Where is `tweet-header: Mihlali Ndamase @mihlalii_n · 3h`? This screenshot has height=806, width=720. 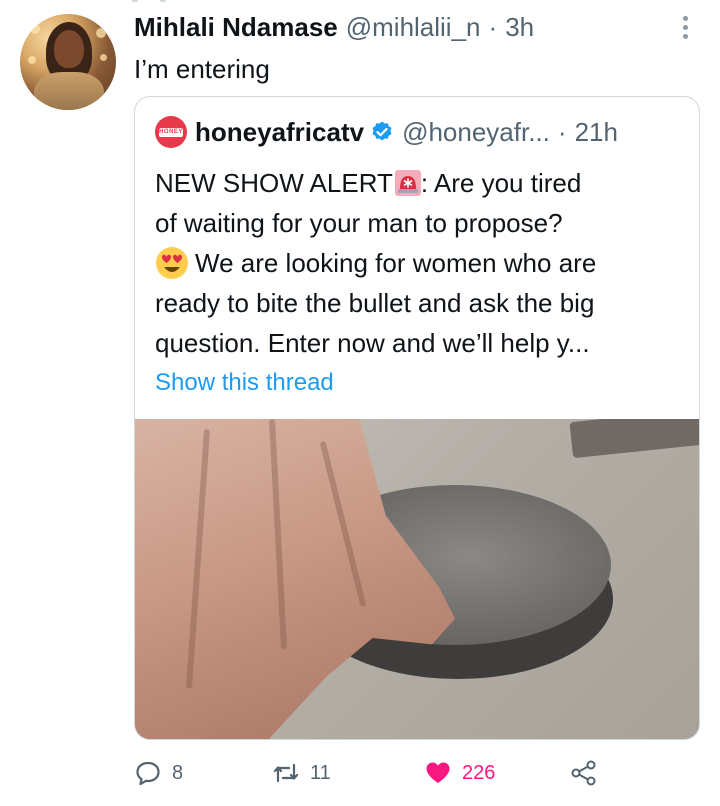 tweet-header: Mihlali Ndamase @mihlalii_n · 3h is located at coordinates (334, 28).